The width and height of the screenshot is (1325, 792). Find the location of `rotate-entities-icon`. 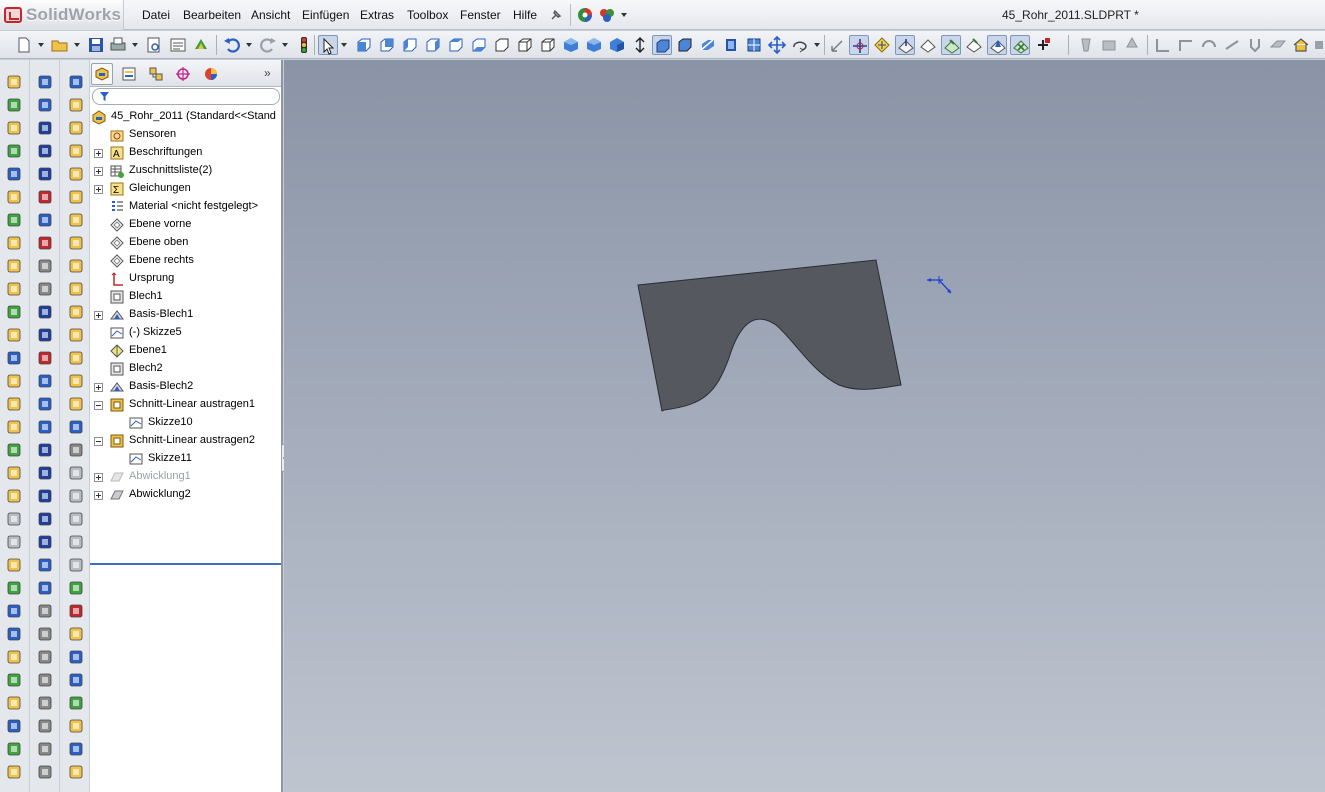

rotate-entities-icon is located at coordinates (45, 703).